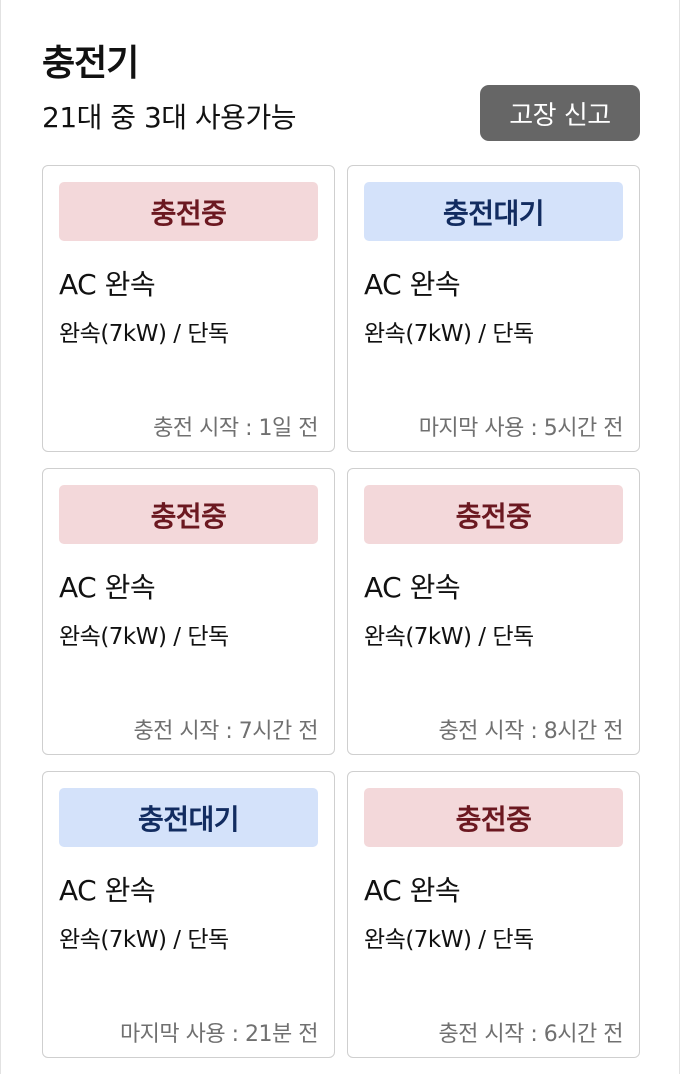 The image size is (680, 1074). Describe the element at coordinates (493, 611) in the screenshot. I see `charger-card: 충전중 AC 완속 완속(7kW) / 단독 충전 시작 : 8시간 전` at that location.